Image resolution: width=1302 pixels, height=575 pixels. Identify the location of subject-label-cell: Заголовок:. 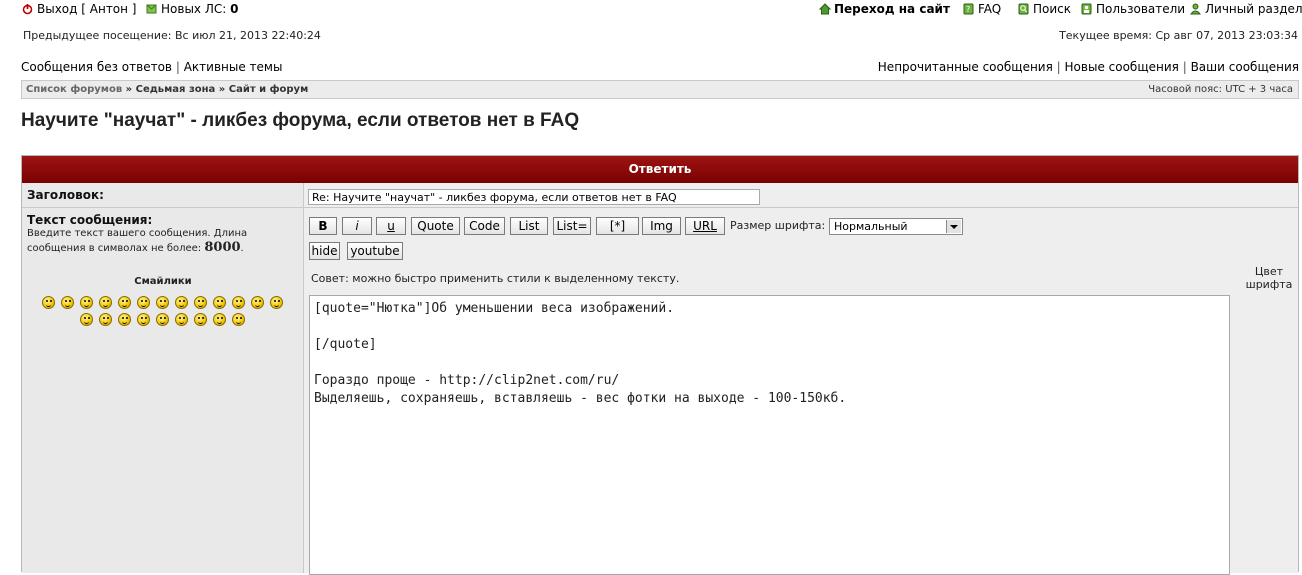
(163, 195).